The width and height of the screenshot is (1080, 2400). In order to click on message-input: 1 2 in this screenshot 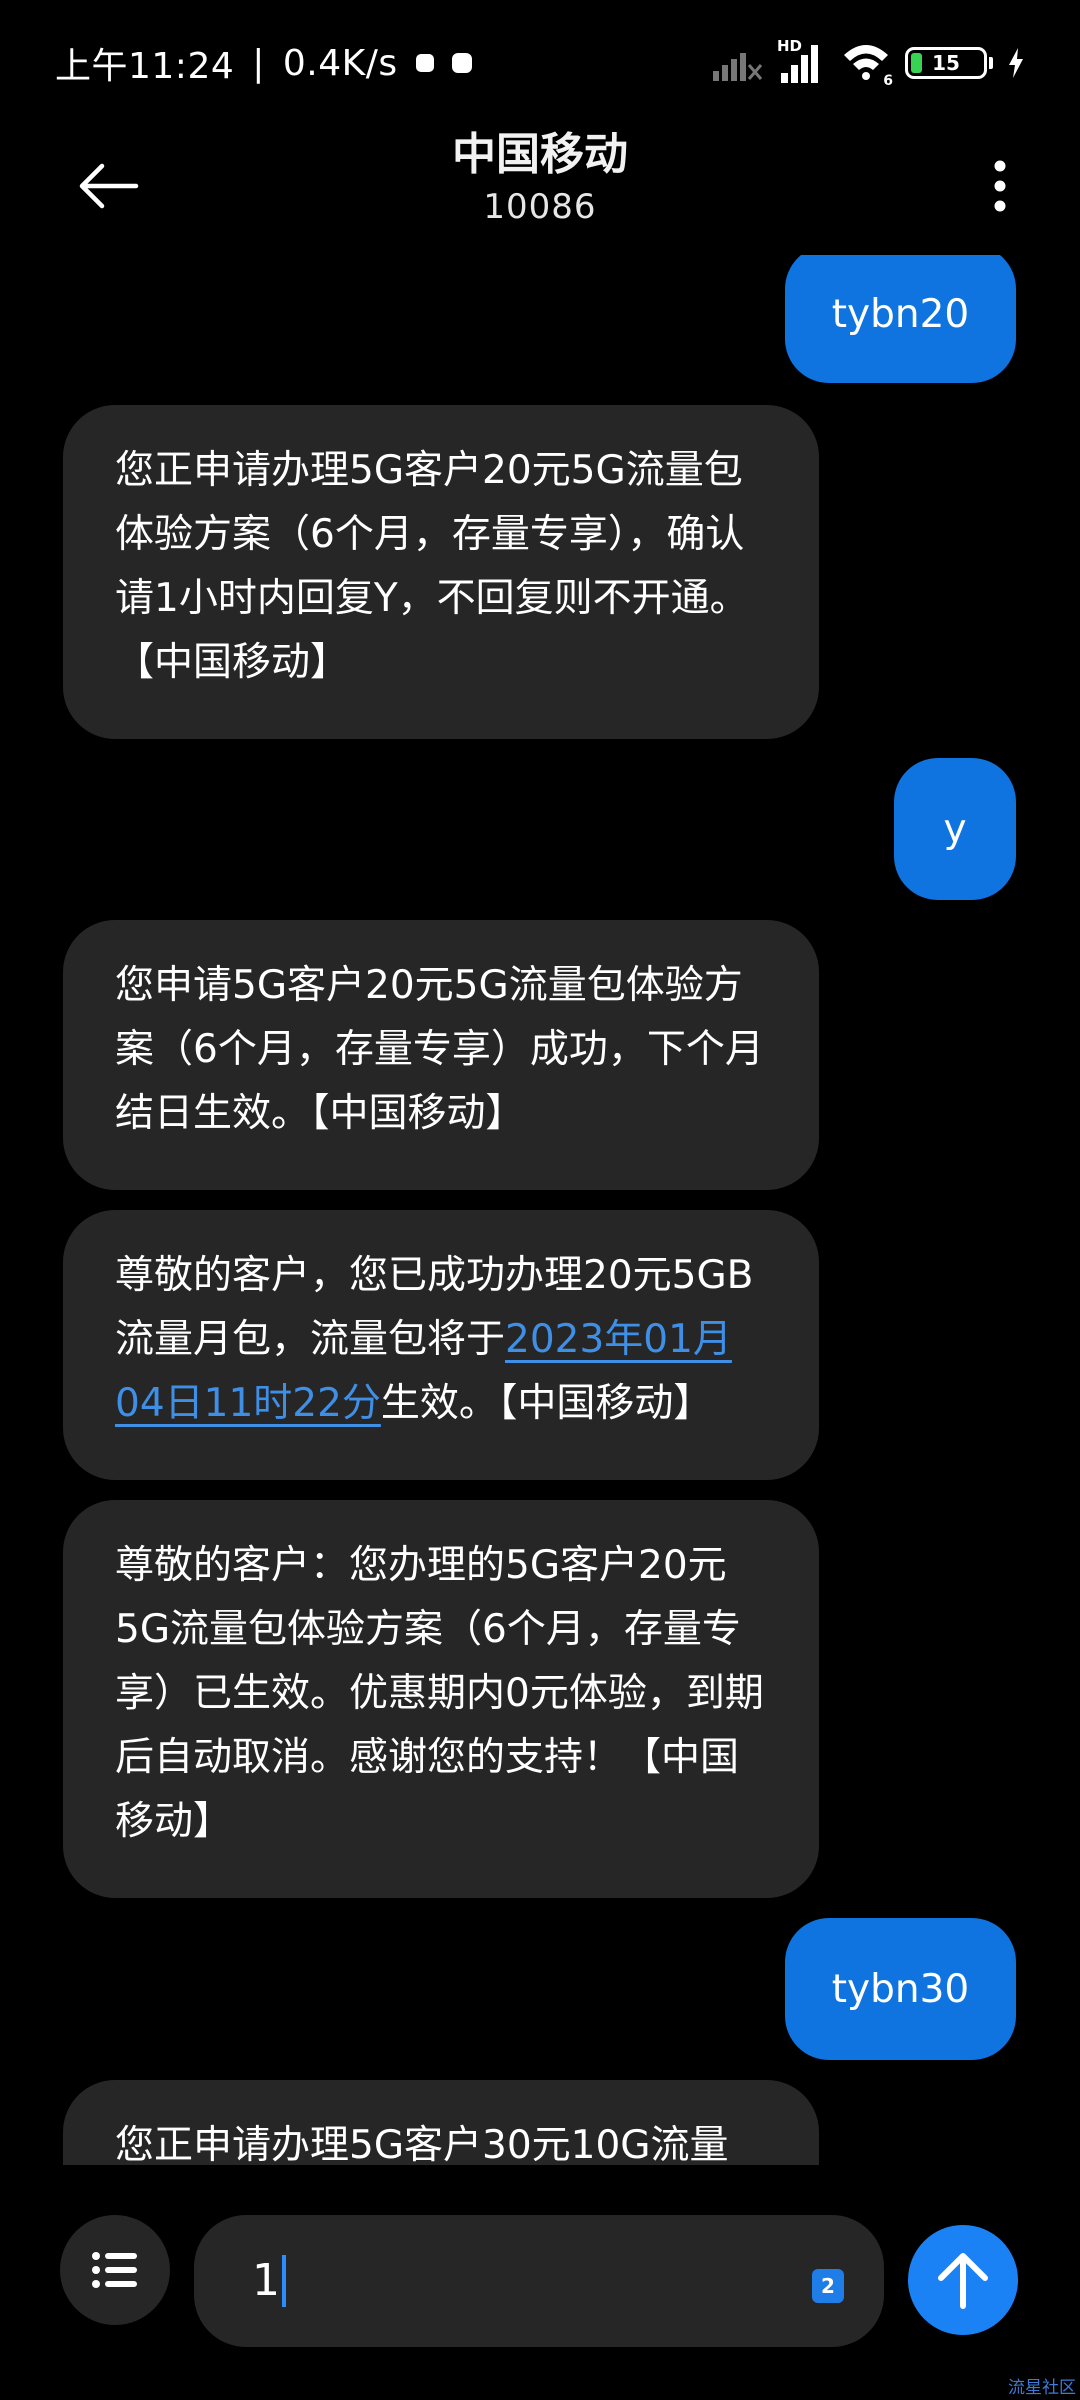, I will do `click(539, 2281)`.